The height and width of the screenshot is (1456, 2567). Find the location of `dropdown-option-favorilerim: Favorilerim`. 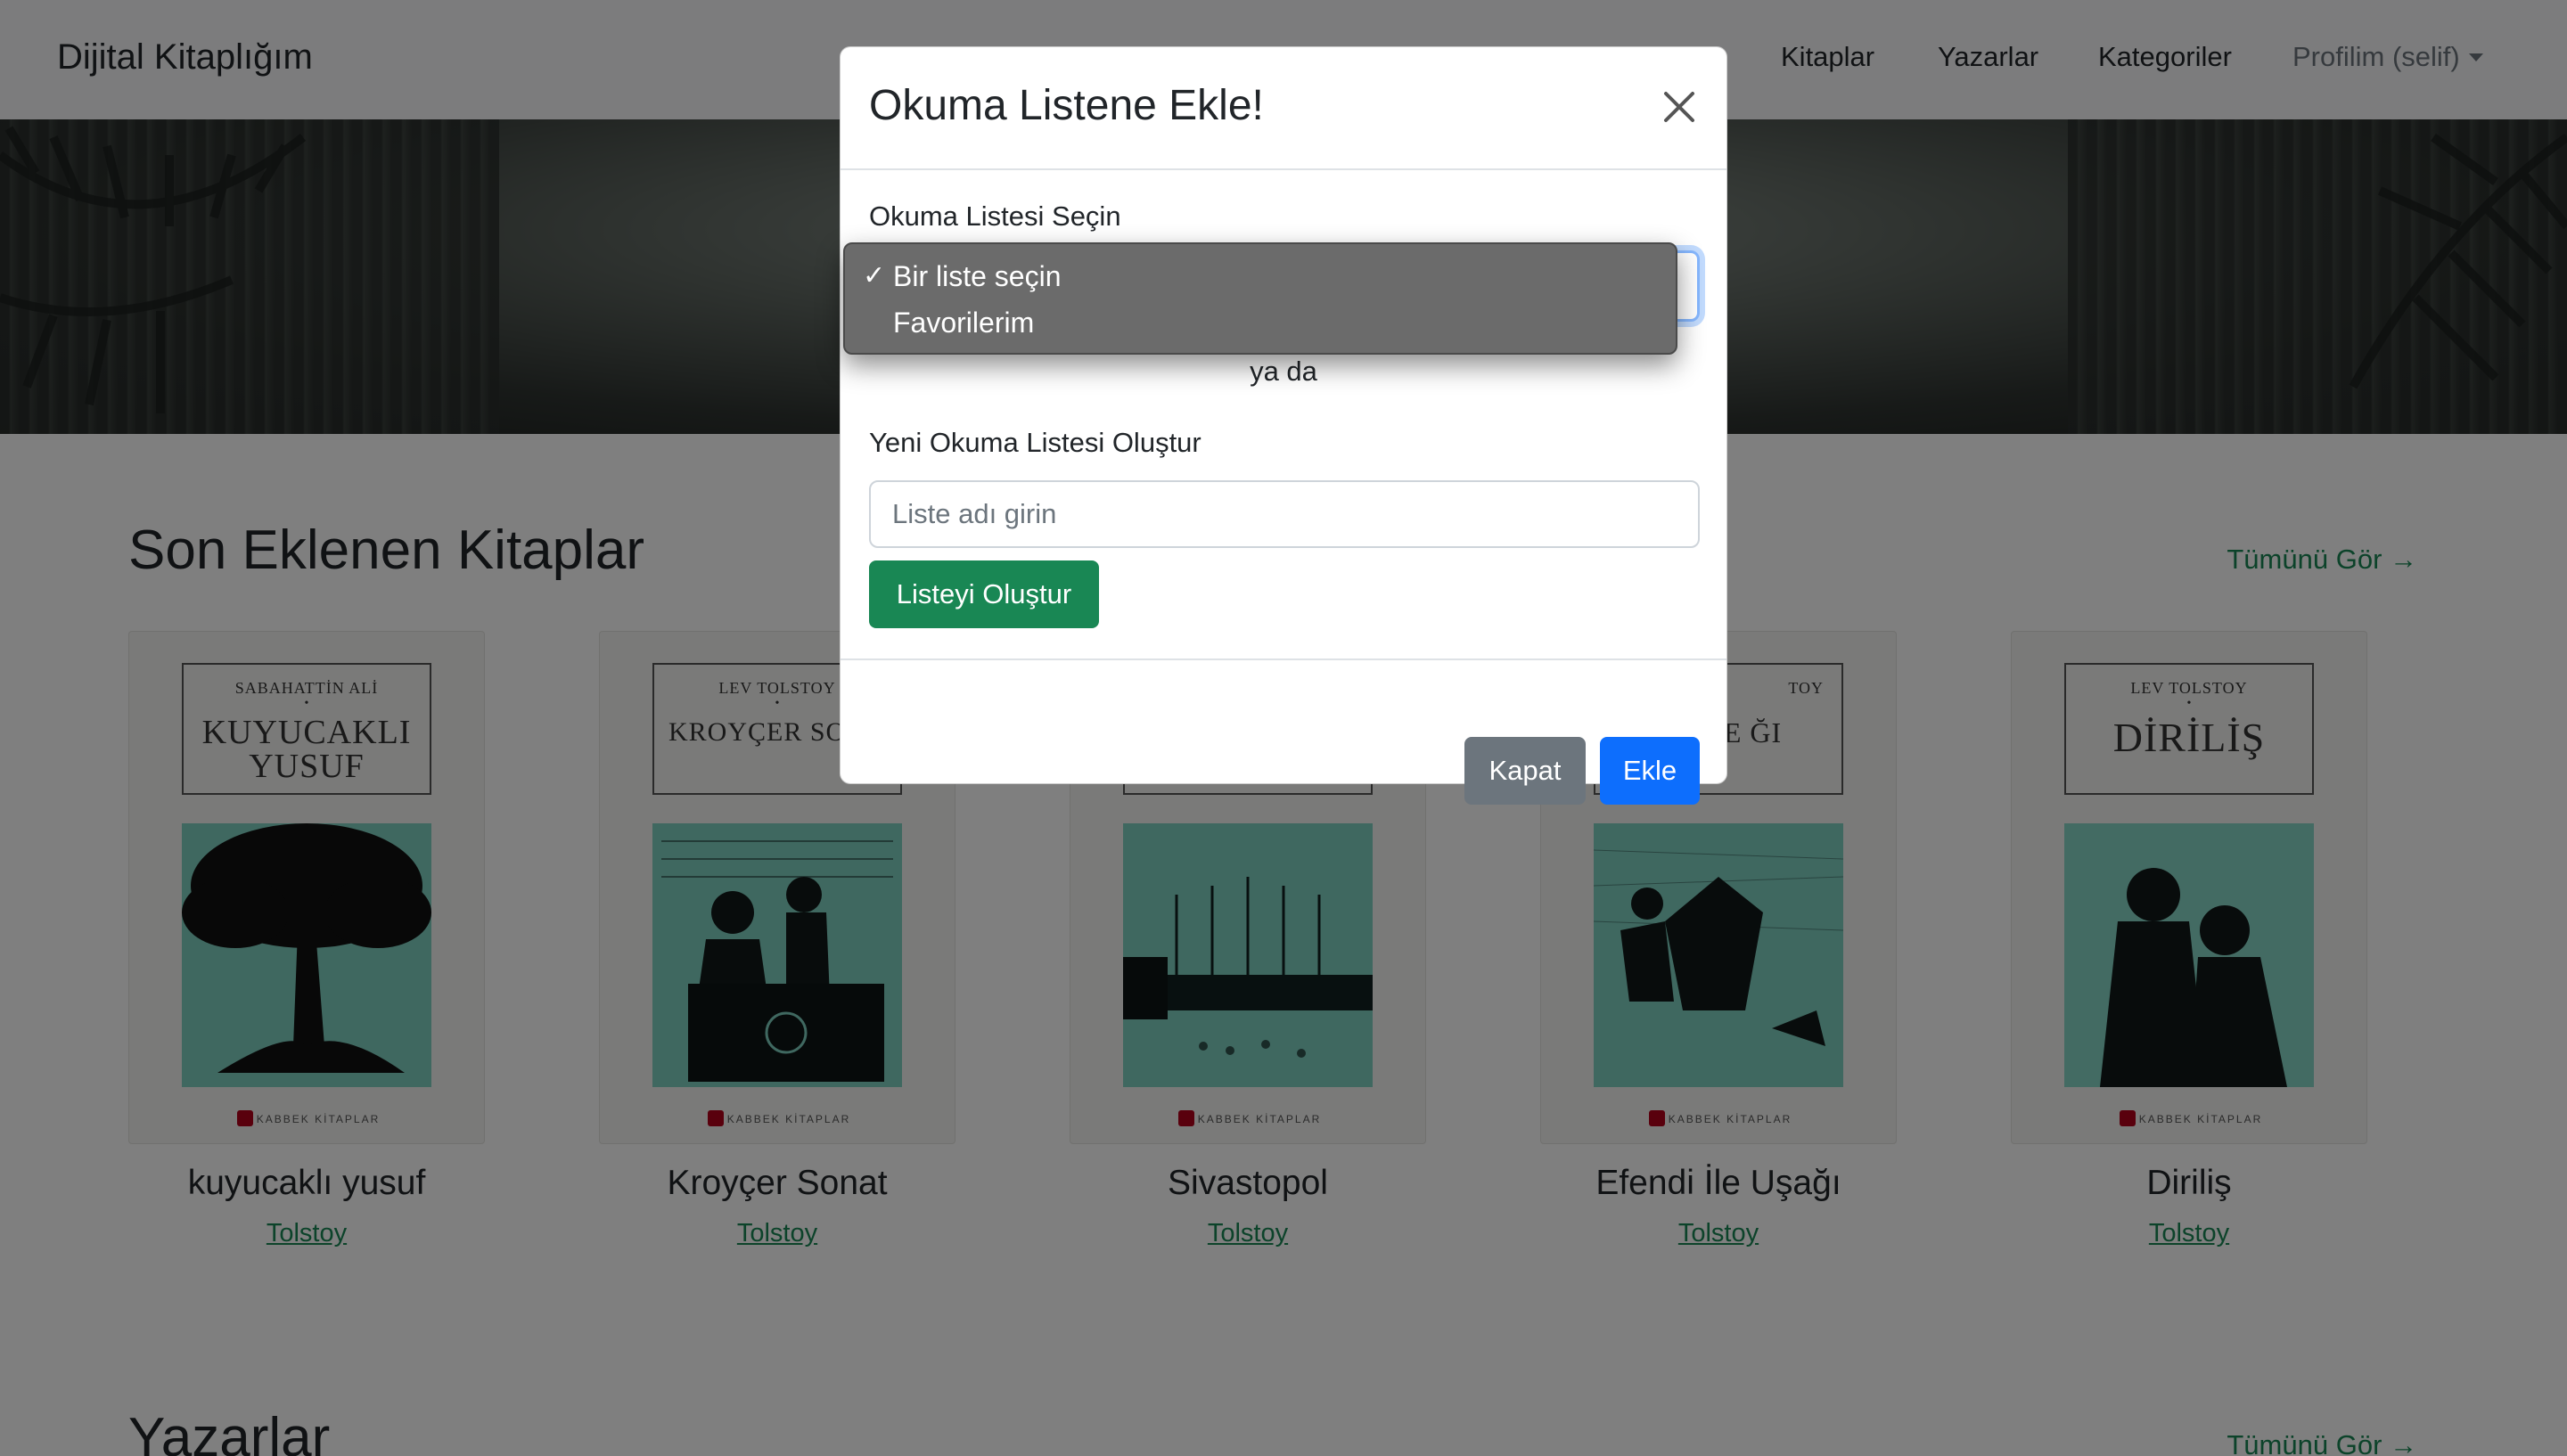

dropdown-option-favorilerim: Favorilerim is located at coordinates (1261, 322).